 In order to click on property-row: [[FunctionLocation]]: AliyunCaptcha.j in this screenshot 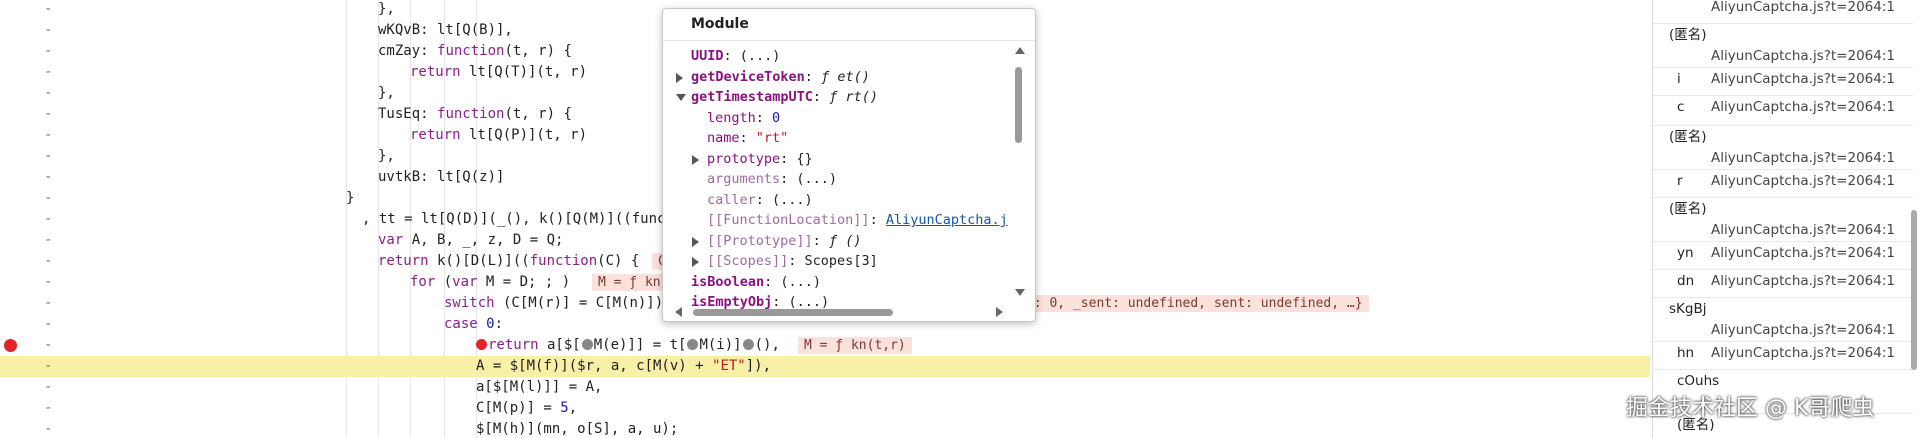, I will do `click(835, 220)`.